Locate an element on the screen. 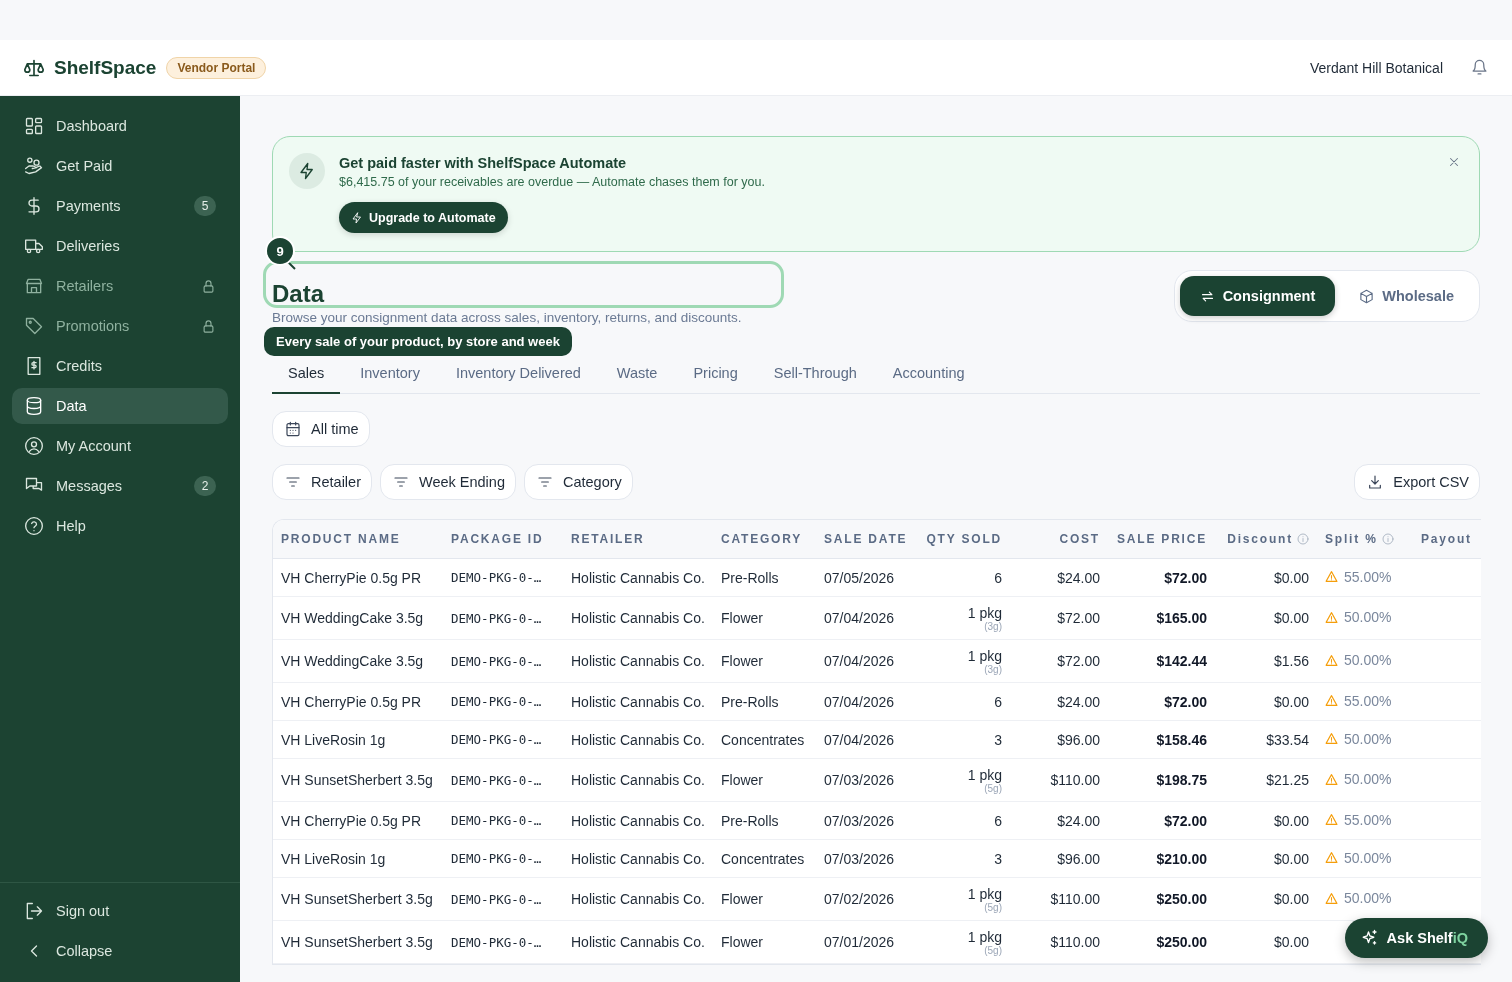 This screenshot has width=1512, height=982. tab: Waste is located at coordinates (637, 374).